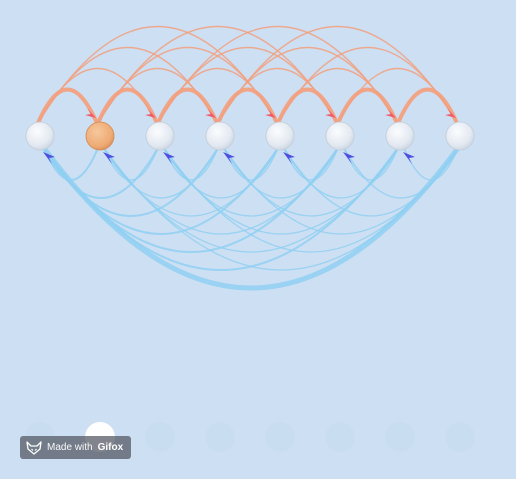 The image size is (516, 479). I want to click on node-highlighted, so click(100, 136).